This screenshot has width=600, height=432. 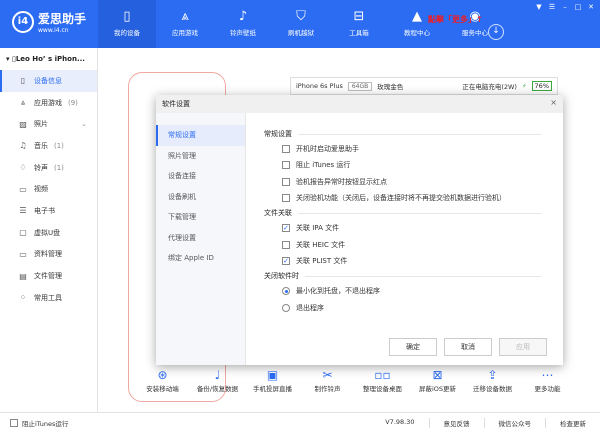 What do you see at coordinates (127, 24) in the screenshot?
I see `nav-tab-0: ▯ 我的设备` at bounding box center [127, 24].